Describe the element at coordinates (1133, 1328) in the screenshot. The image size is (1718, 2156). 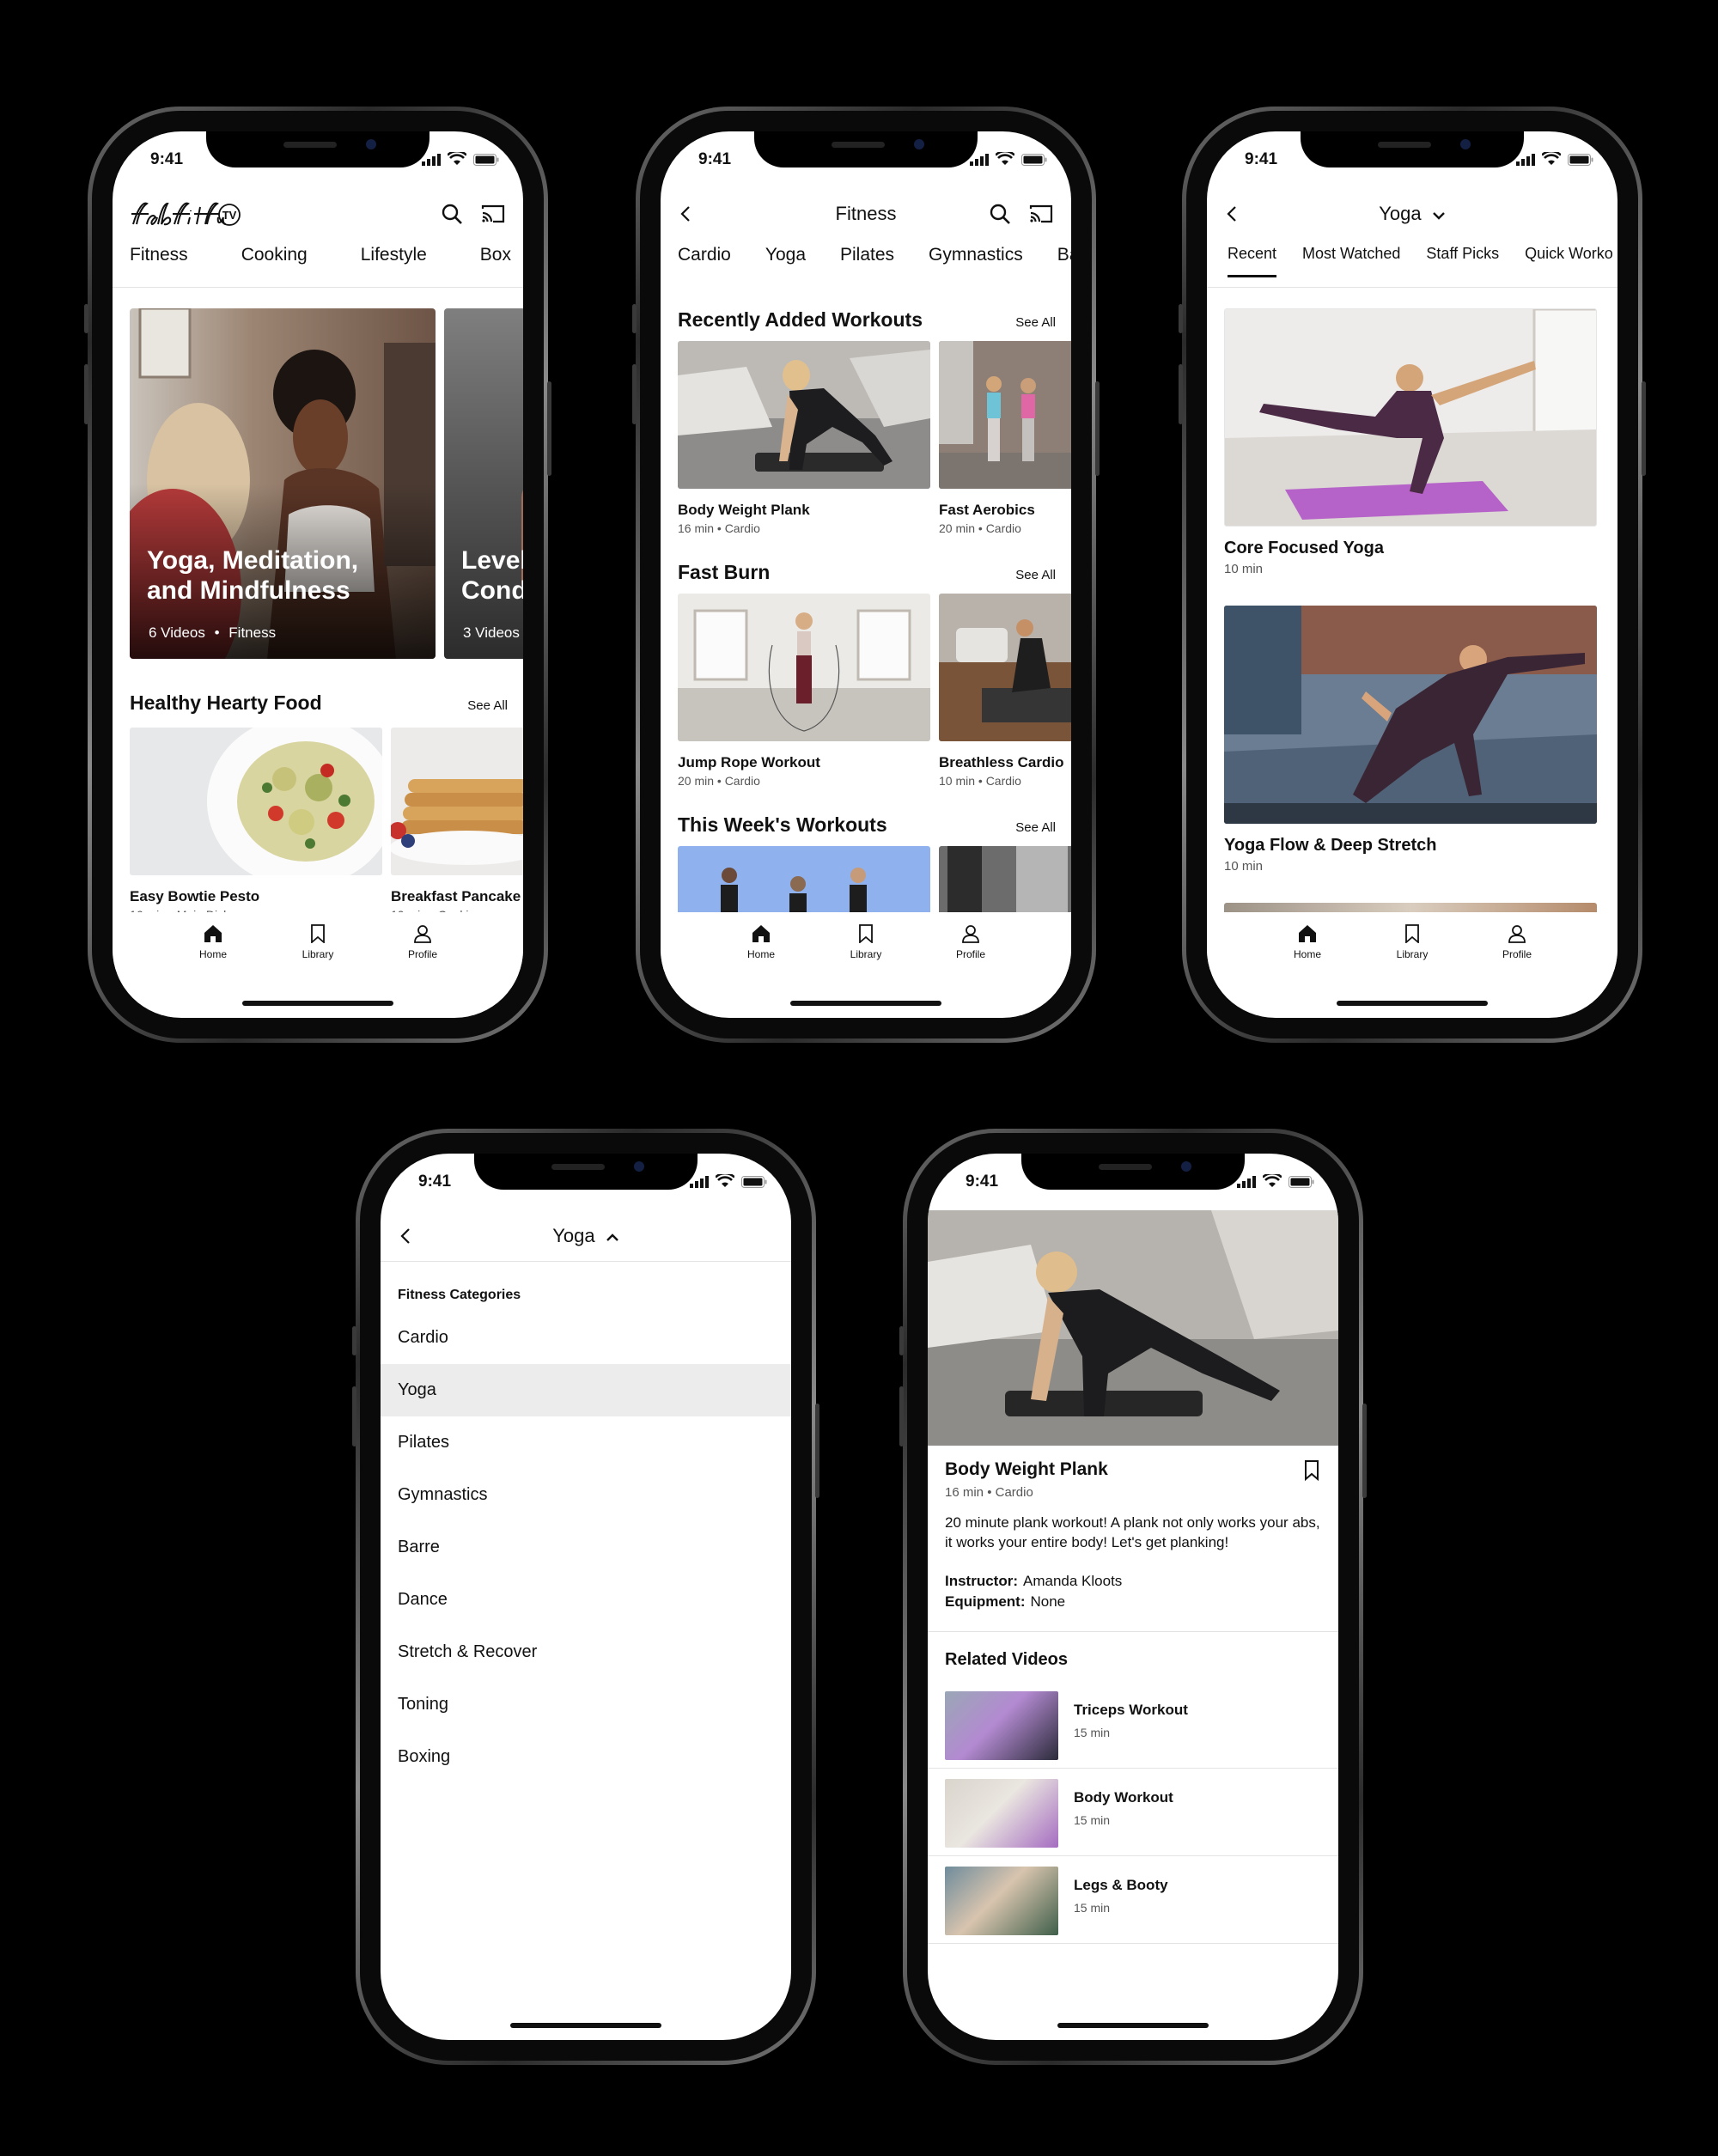
I see `video-player` at that location.